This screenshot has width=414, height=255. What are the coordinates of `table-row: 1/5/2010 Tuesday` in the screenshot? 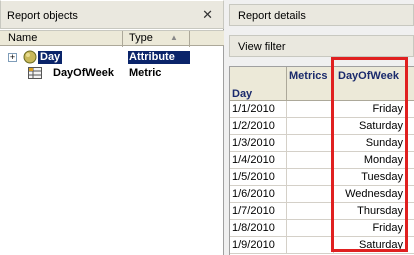 It's located at (322, 177).